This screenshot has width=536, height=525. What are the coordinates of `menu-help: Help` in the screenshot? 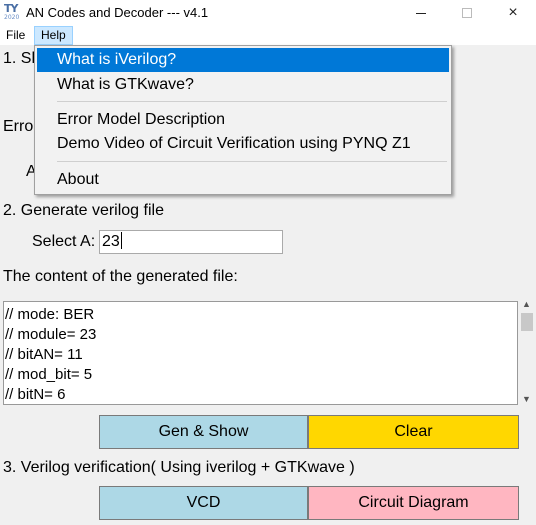 It's located at (53, 35).